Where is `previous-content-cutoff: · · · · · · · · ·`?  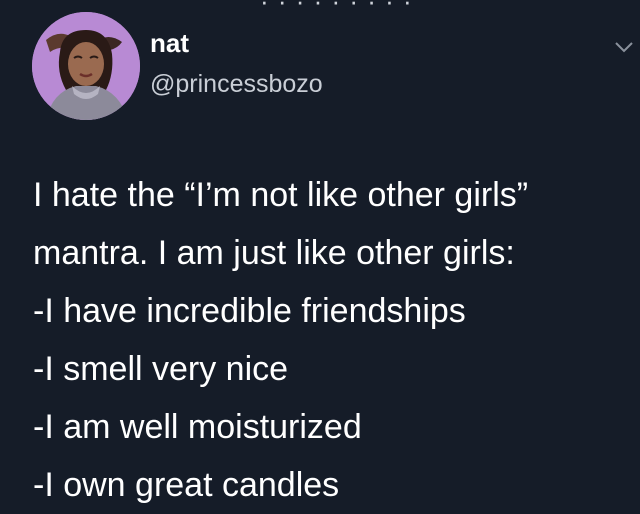 previous-content-cutoff: · · · · · · · · · is located at coordinates (320, 3).